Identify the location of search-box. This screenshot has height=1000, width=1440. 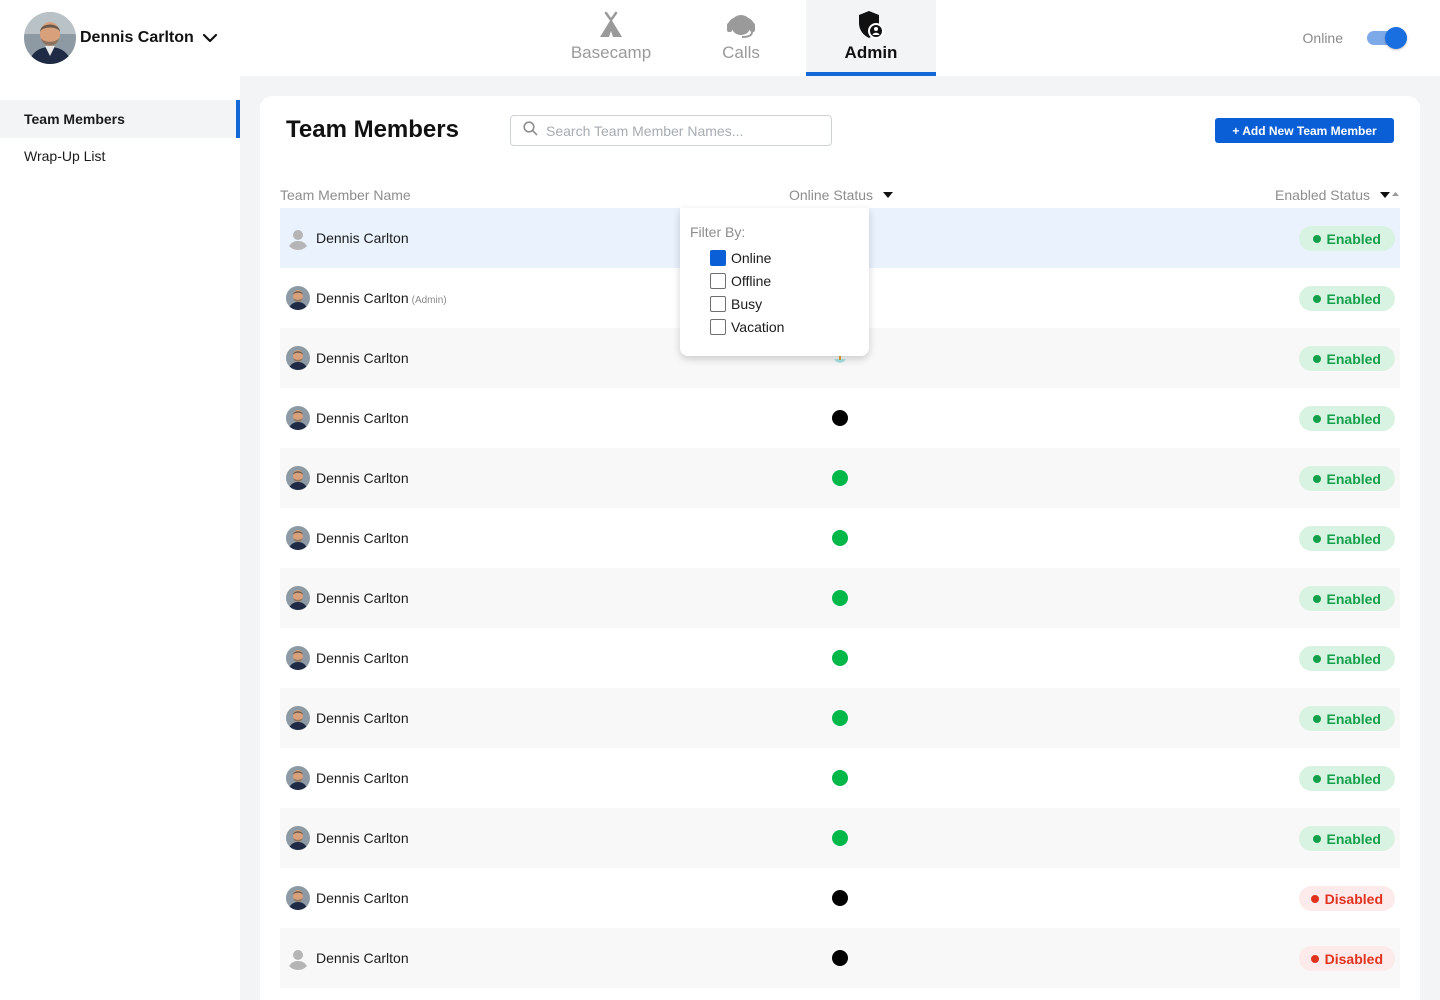
(671, 130).